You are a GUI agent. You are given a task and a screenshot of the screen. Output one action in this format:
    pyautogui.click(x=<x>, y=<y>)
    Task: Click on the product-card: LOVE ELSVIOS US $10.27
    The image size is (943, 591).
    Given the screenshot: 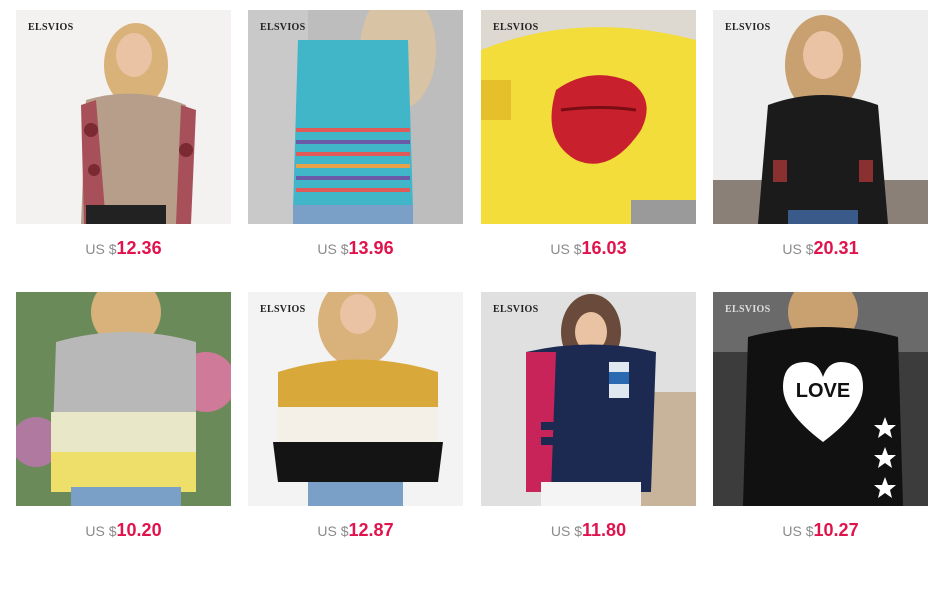 What is the action you would take?
    pyautogui.click(x=820, y=416)
    